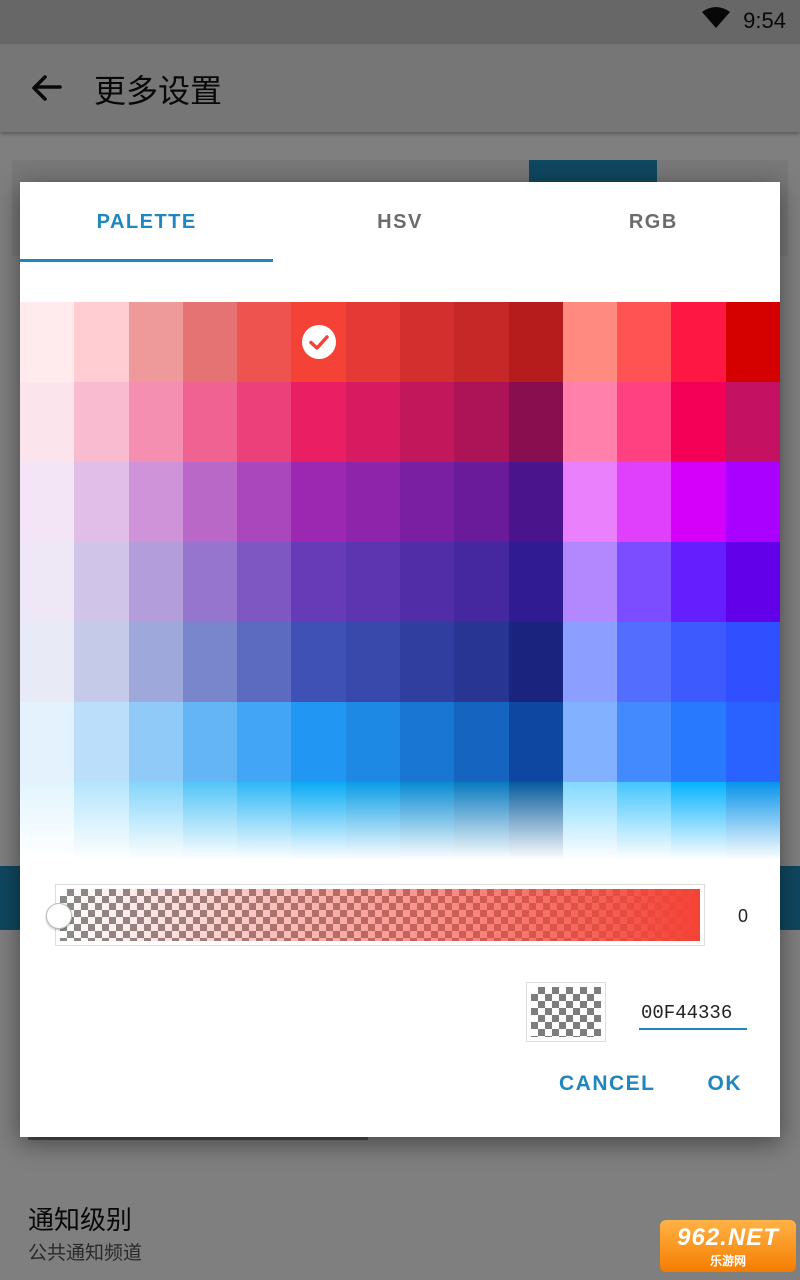 The image size is (800, 1280). What do you see at coordinates (375, 915) in the screenshot?
I see `alpha-slider` at bounding box center [375, 915].